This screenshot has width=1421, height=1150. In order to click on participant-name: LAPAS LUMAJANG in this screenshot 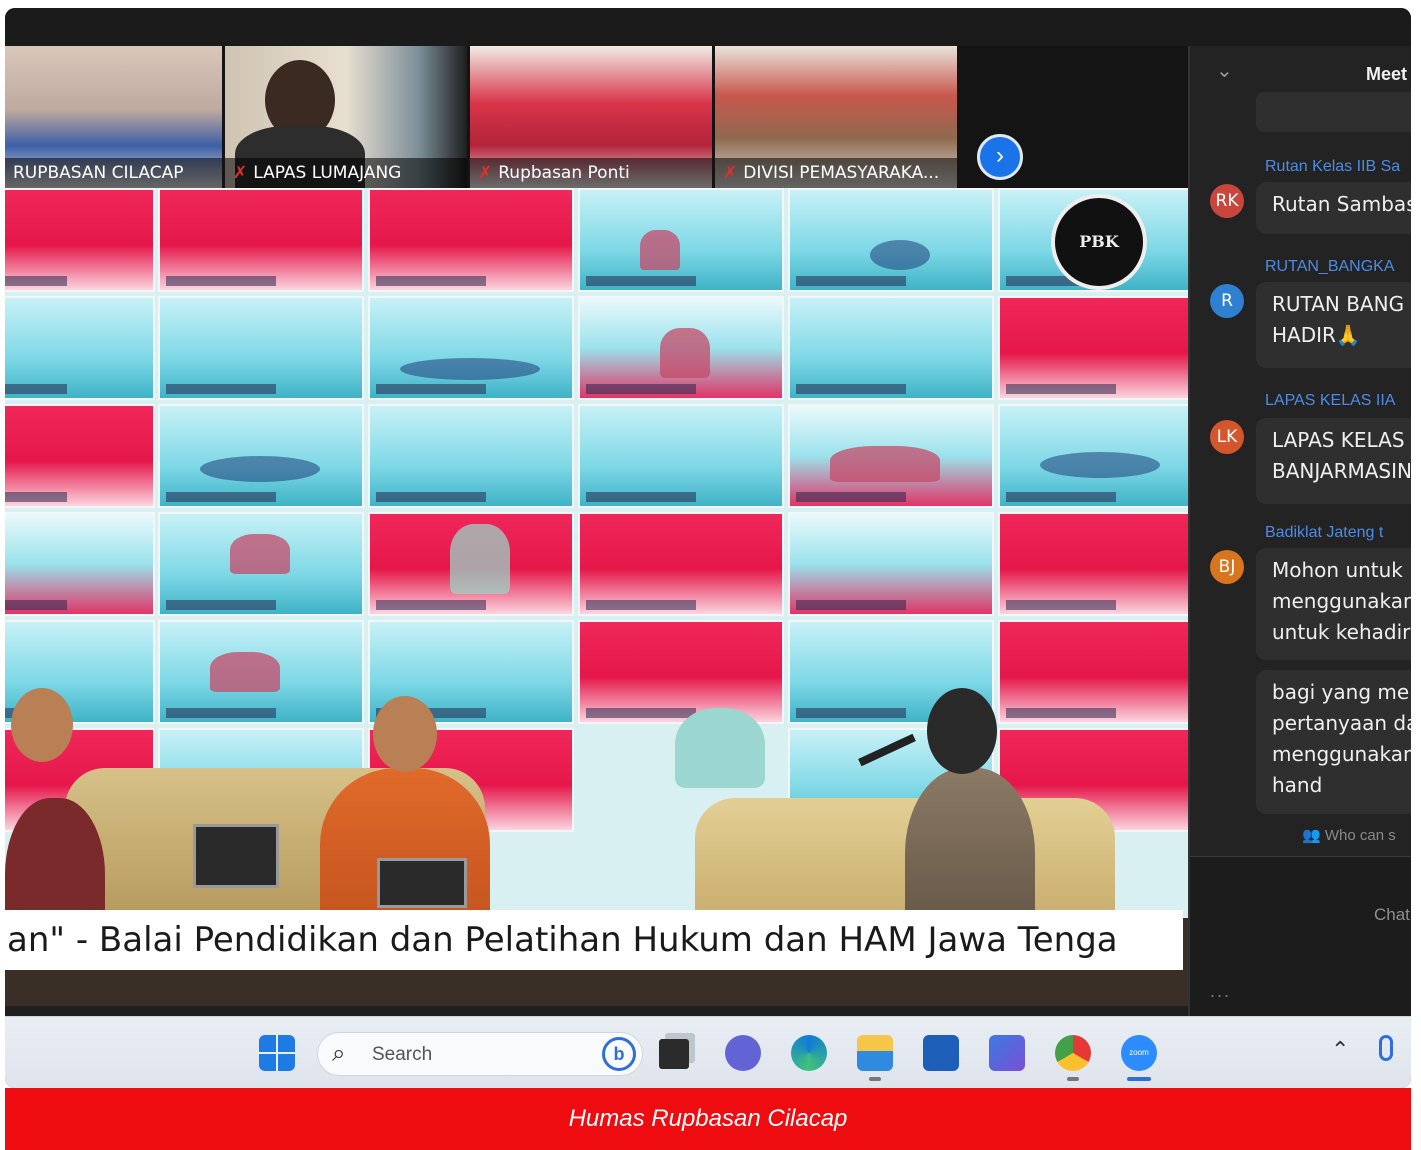, I will do `click(327, 173)`.